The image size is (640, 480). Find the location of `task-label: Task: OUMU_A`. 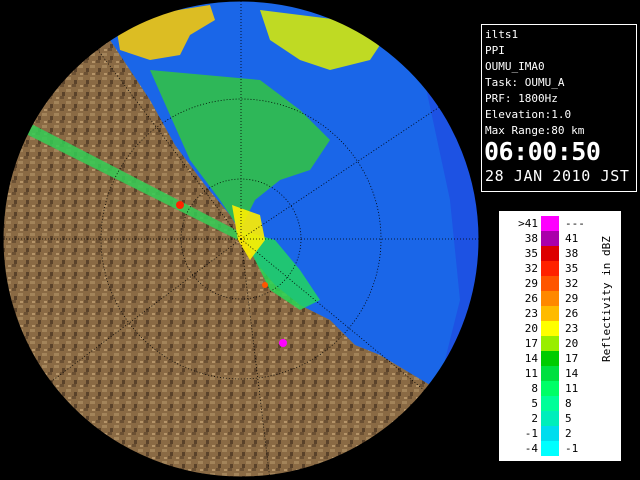

task-label: Task: OUMU_A is located at coordinates (525, 82).